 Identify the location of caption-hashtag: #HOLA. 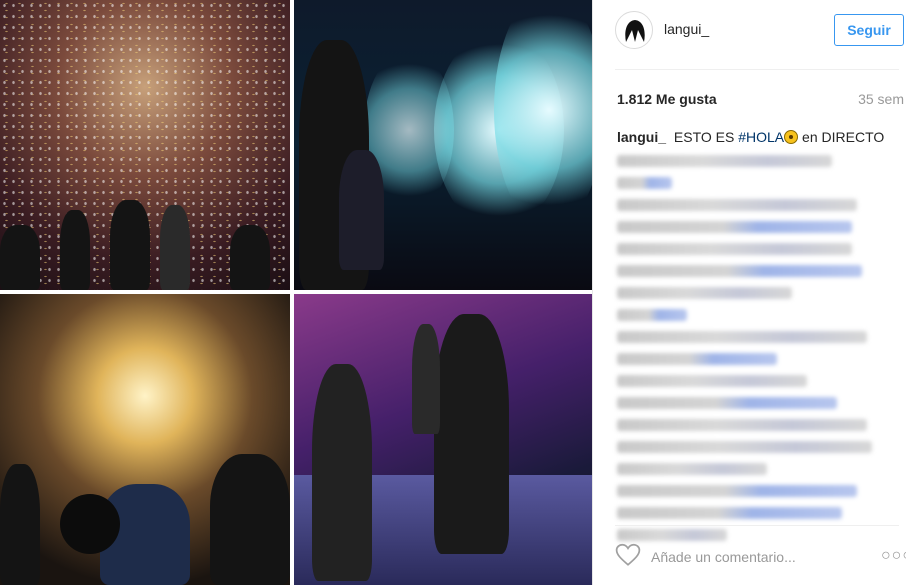
(761, 137).